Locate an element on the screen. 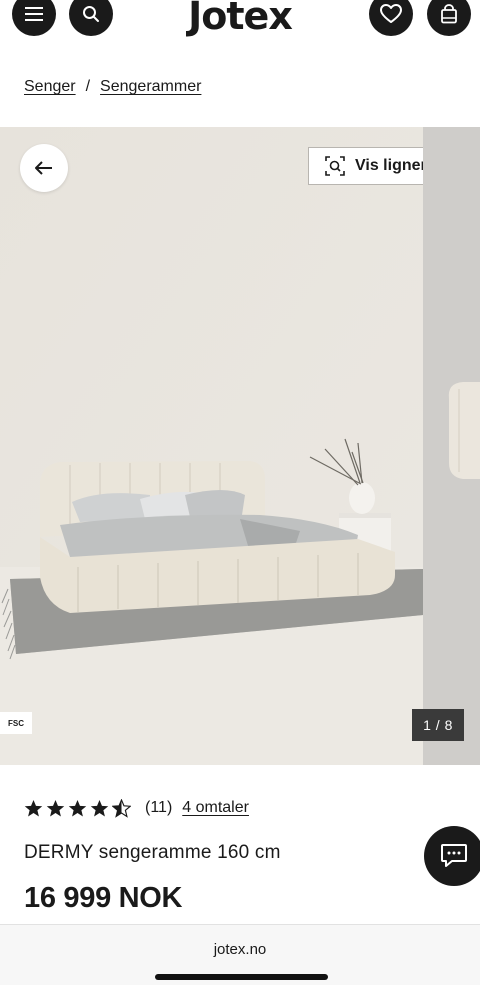  browser-url-bar: jotex.no is located at coordinates (240, 954).